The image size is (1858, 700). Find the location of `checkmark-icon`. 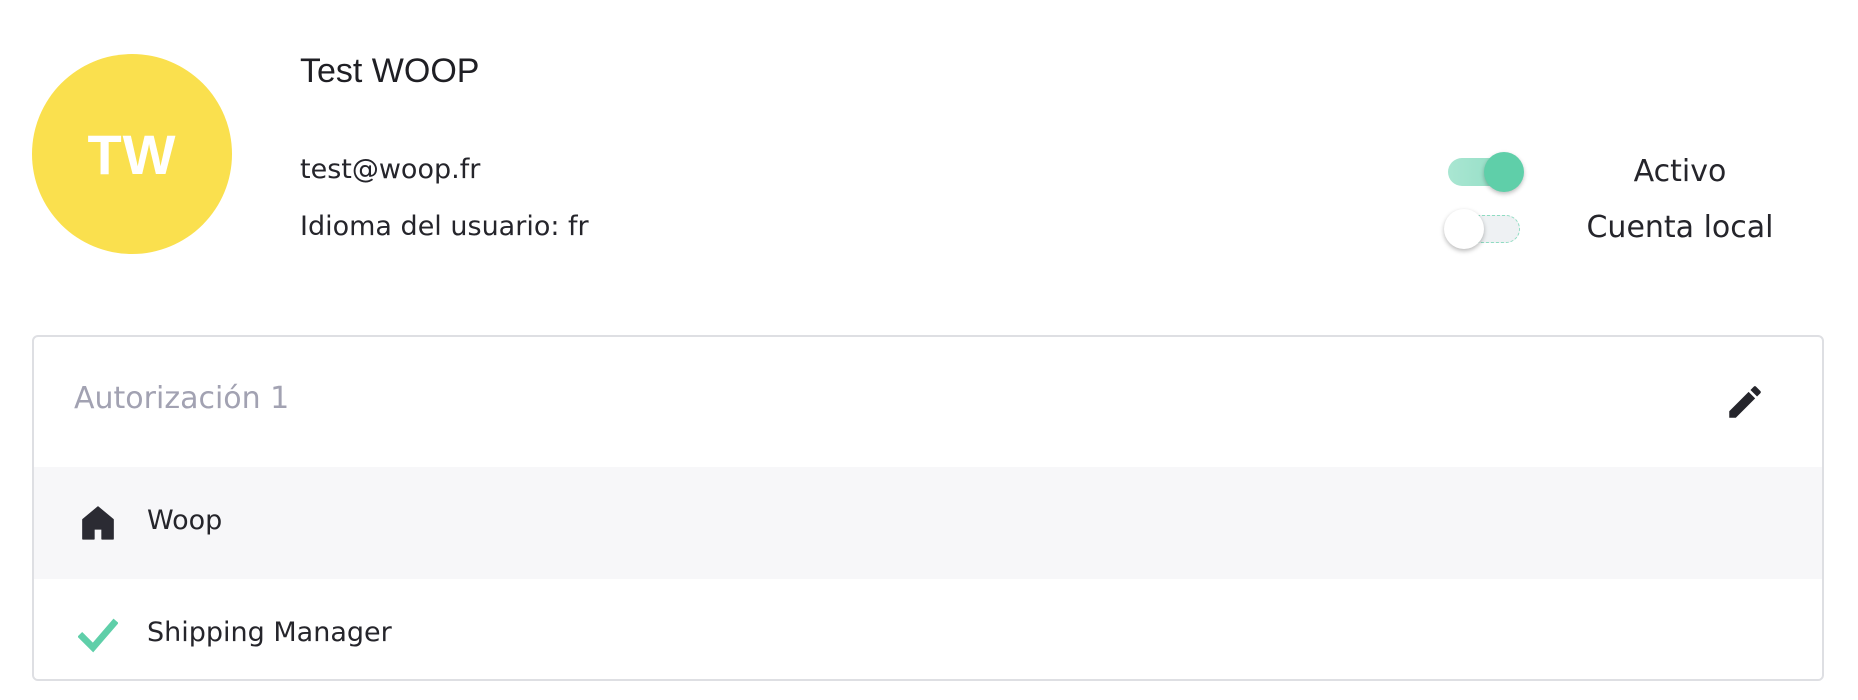

checkmark-icon is located at coordinates (98, 635).